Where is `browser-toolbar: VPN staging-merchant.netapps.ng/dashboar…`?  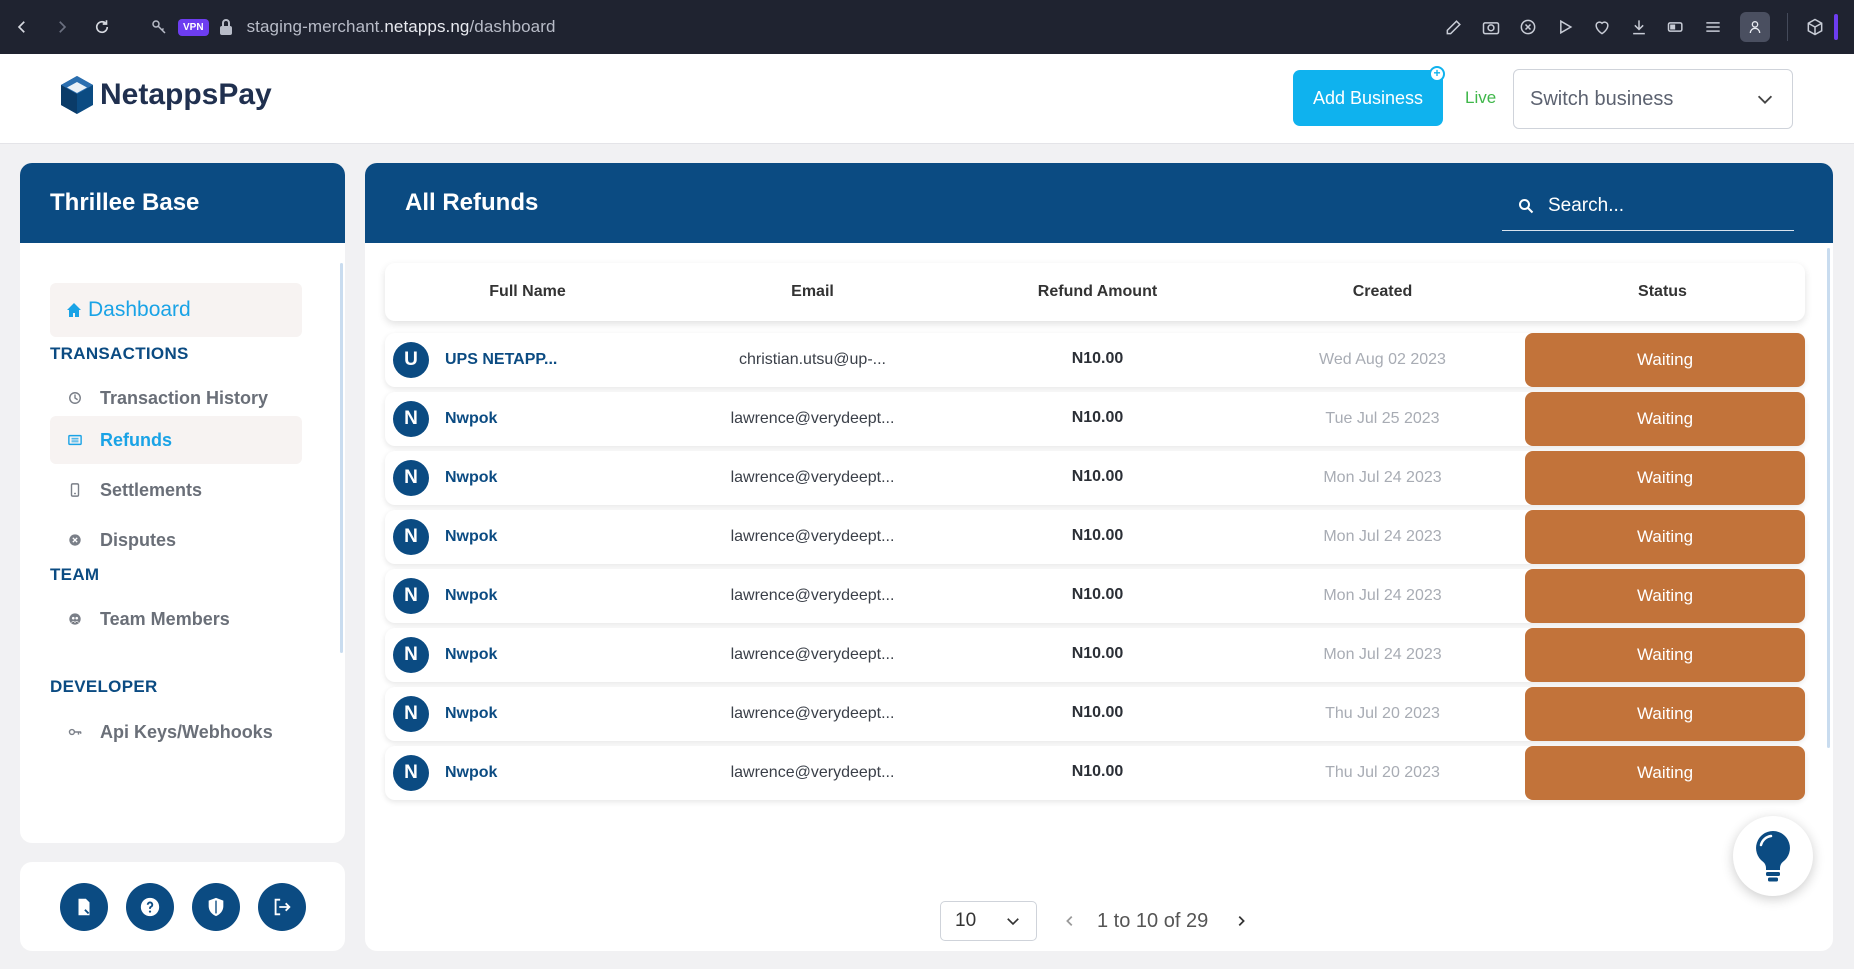
browser-toolbar: VPN staging-merchant.netapps.ng/dashboar… is located at coordinates (927, 27).